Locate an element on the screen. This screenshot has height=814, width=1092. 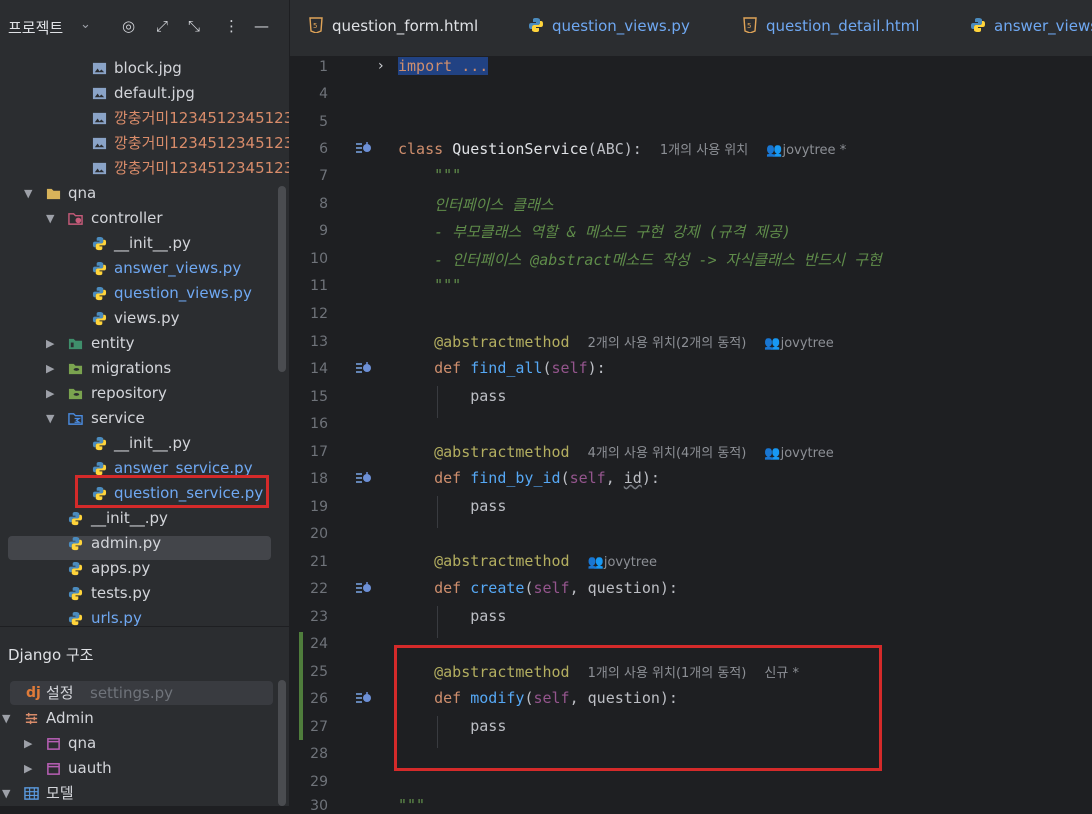
pass-statement: pass is located at coordinates (488, 396).